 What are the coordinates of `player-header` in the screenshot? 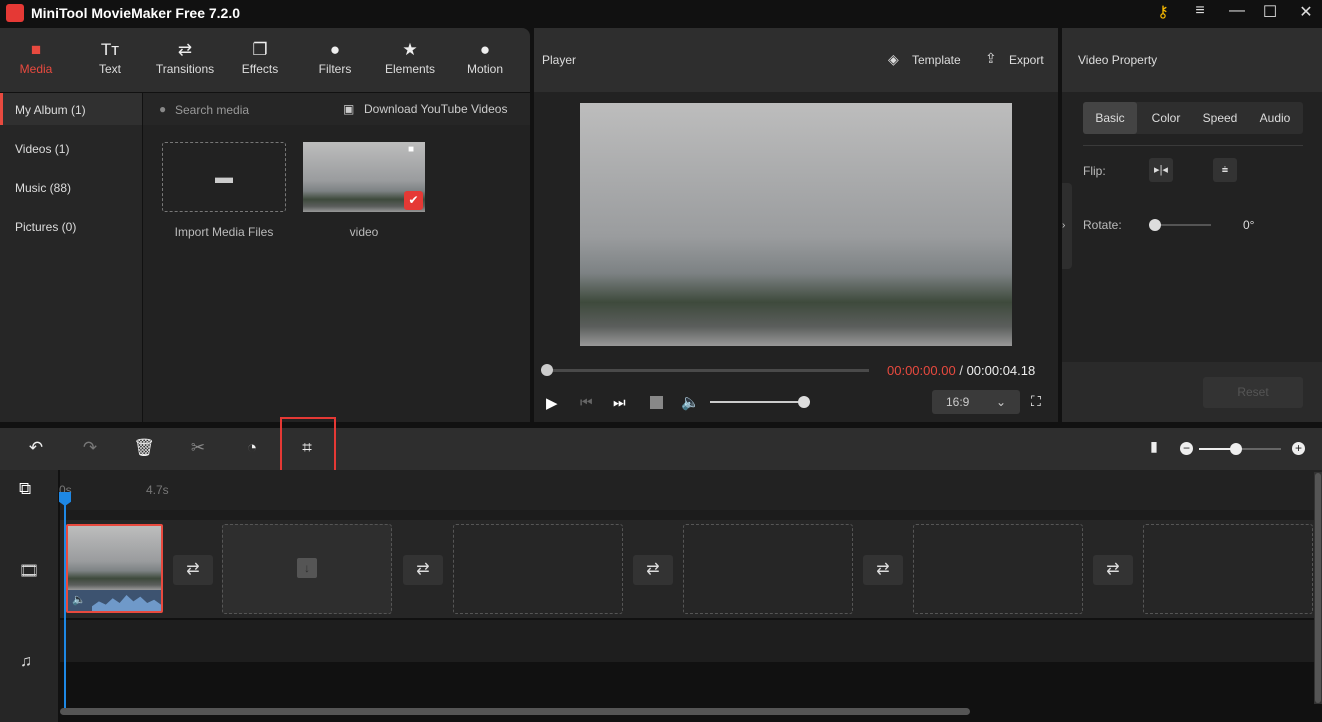 It's located at (796, 60).